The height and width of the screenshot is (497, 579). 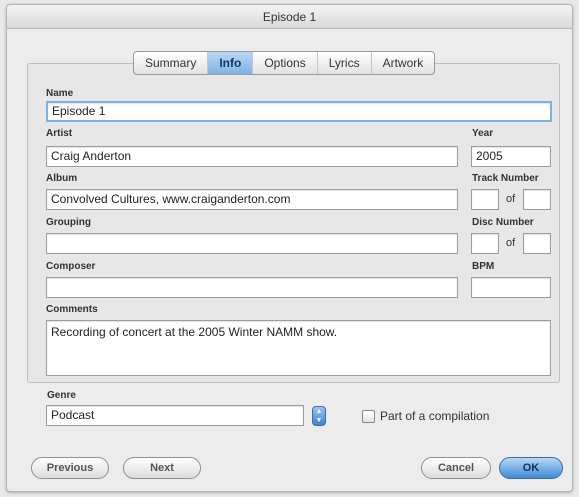 What do you see at coordinates (289, 17) in the screenshot?
I see `window-title: Episode 1` at bounding box center [289, 17].